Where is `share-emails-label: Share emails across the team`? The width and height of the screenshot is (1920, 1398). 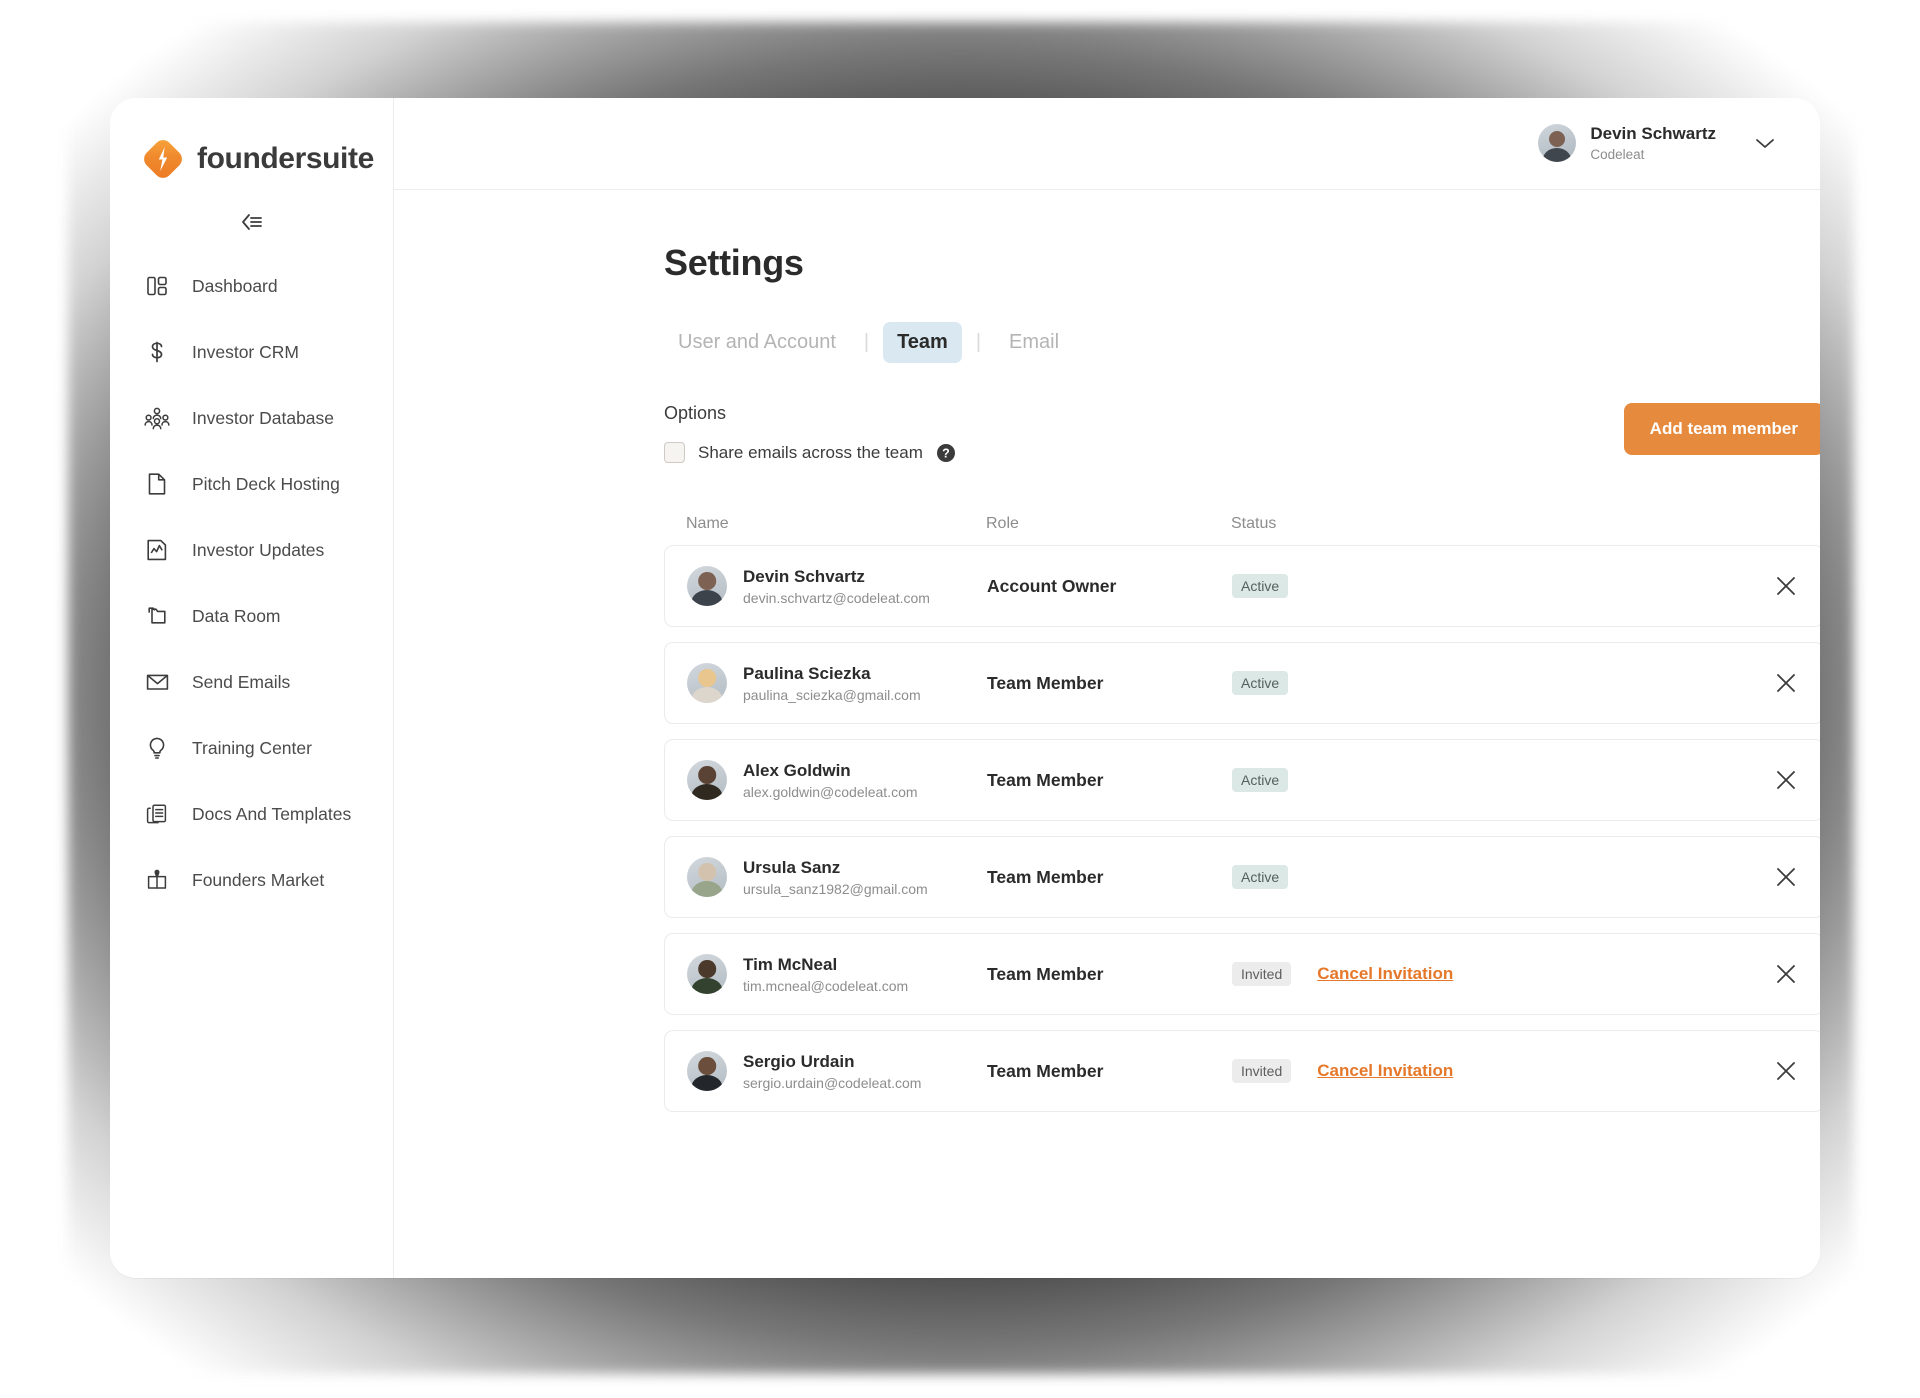
share-emails-label: Share emails across the team is located at coordinates (810, 452).